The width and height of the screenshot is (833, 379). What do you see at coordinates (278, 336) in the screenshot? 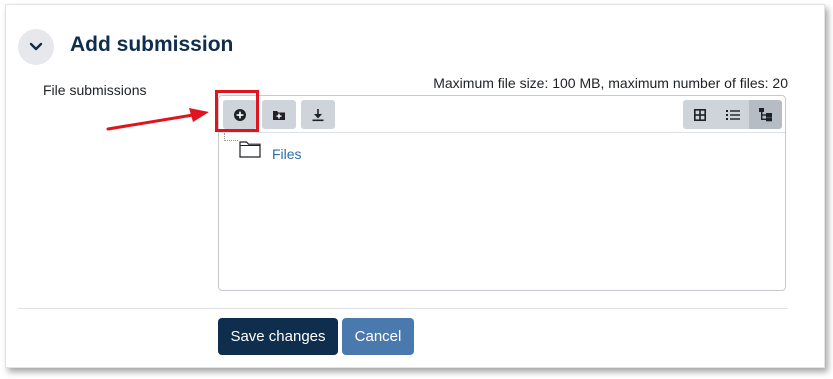
I see `save-changes-button: Save changes` at bounding box center [278, 336].